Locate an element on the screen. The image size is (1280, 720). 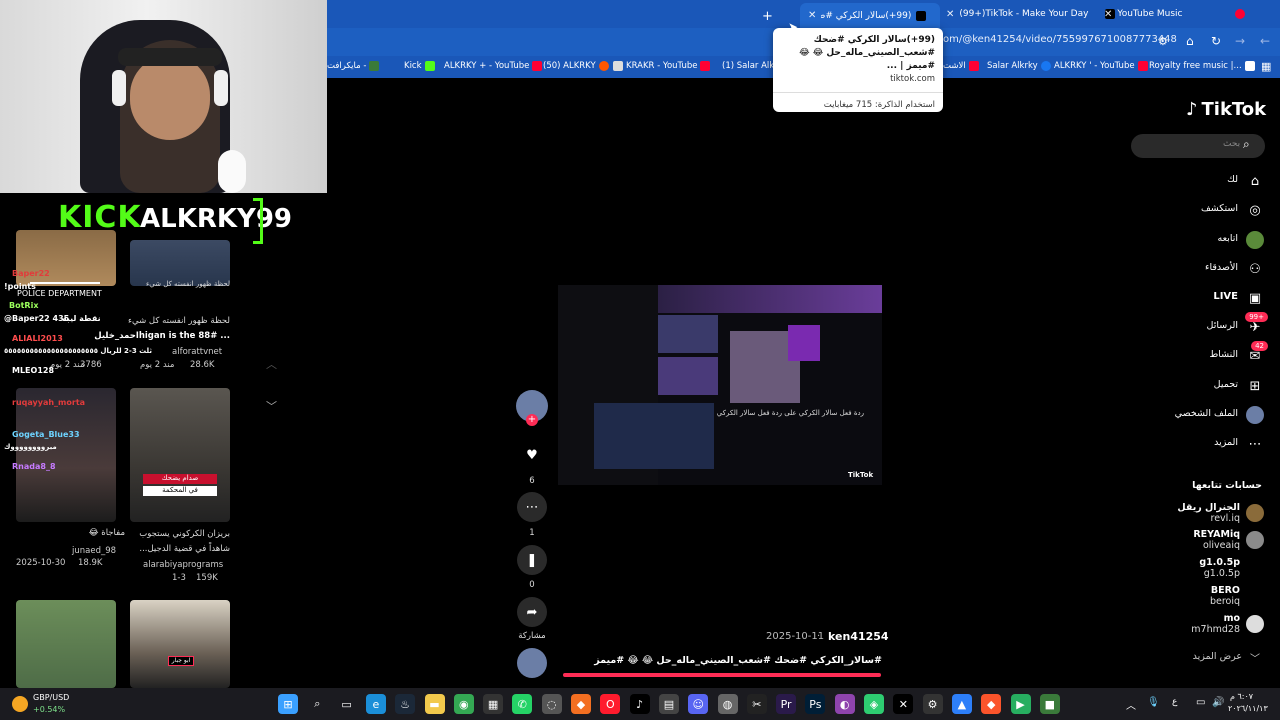
tiktok-icon: ♪ is located at coordinates (639, 704).